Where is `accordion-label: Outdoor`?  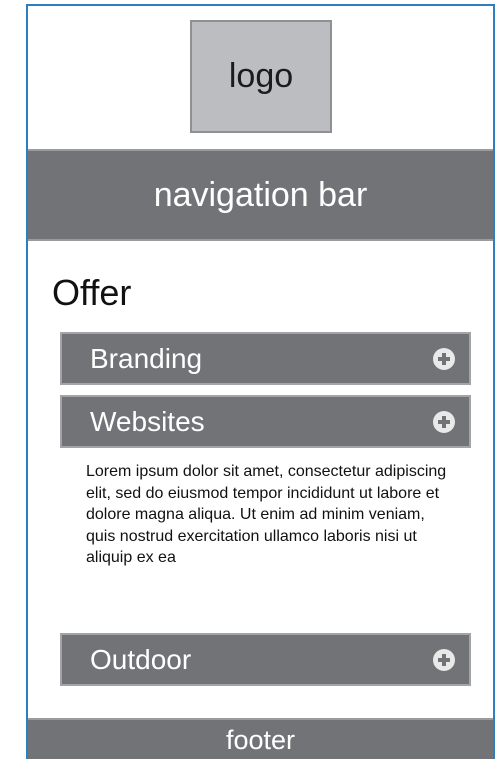
accordion-label: Outdoor is located at coordinates (141, 659).